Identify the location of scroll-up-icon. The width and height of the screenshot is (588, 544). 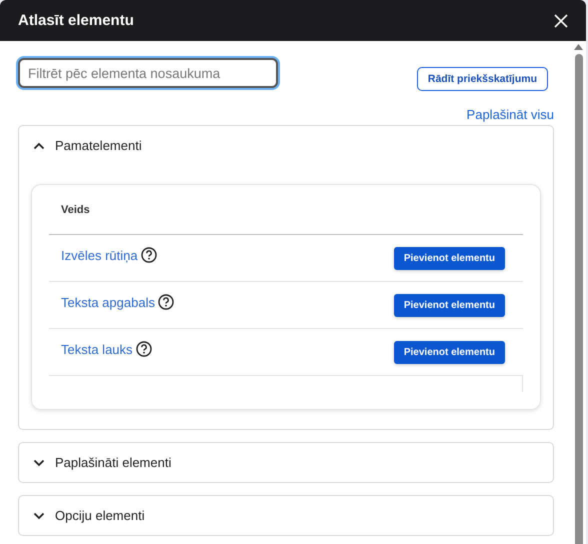
(578, 47).